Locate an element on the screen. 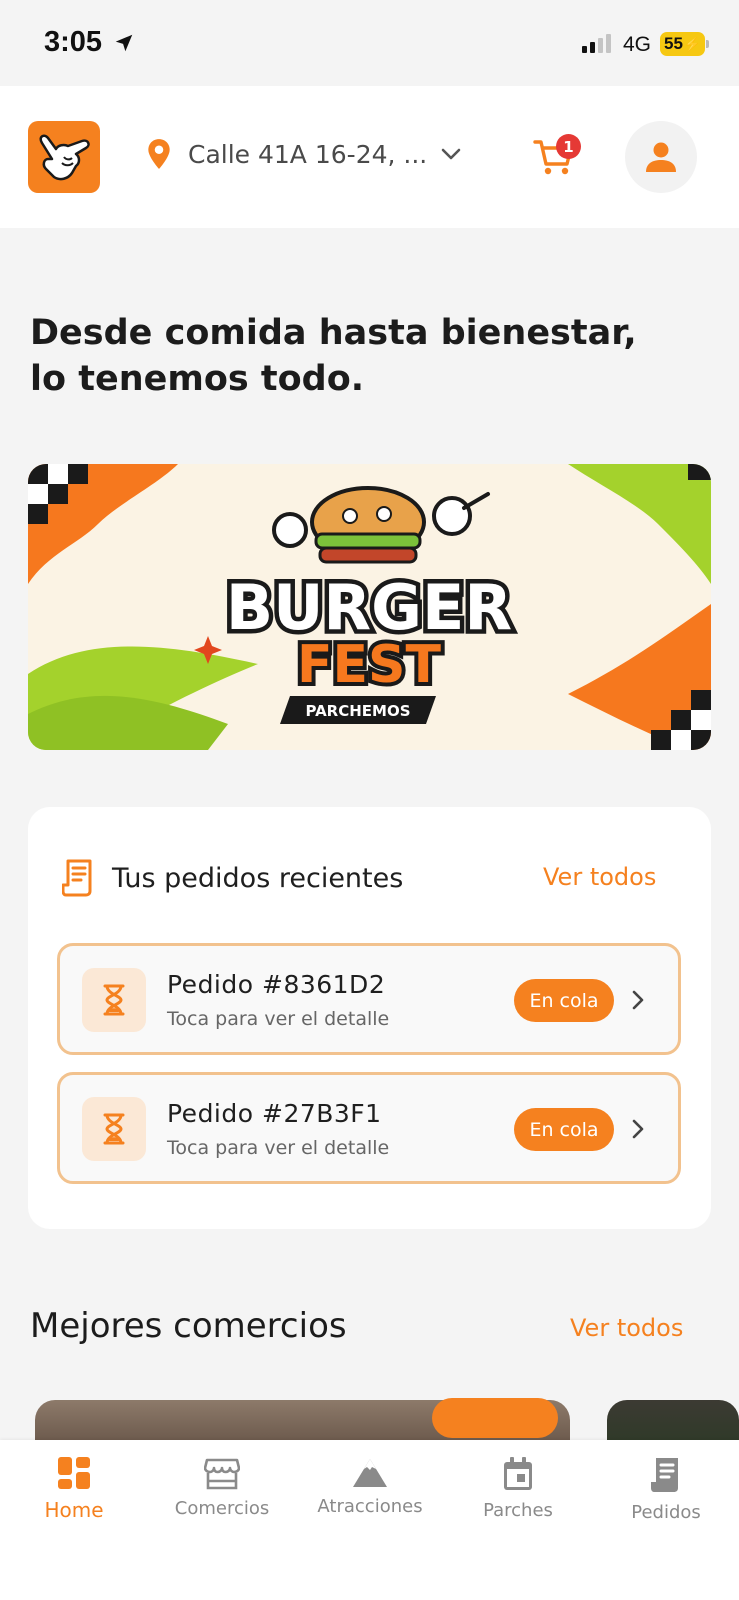  shops-see-all-link: Ver todos is located at coordinates (626, 1328).